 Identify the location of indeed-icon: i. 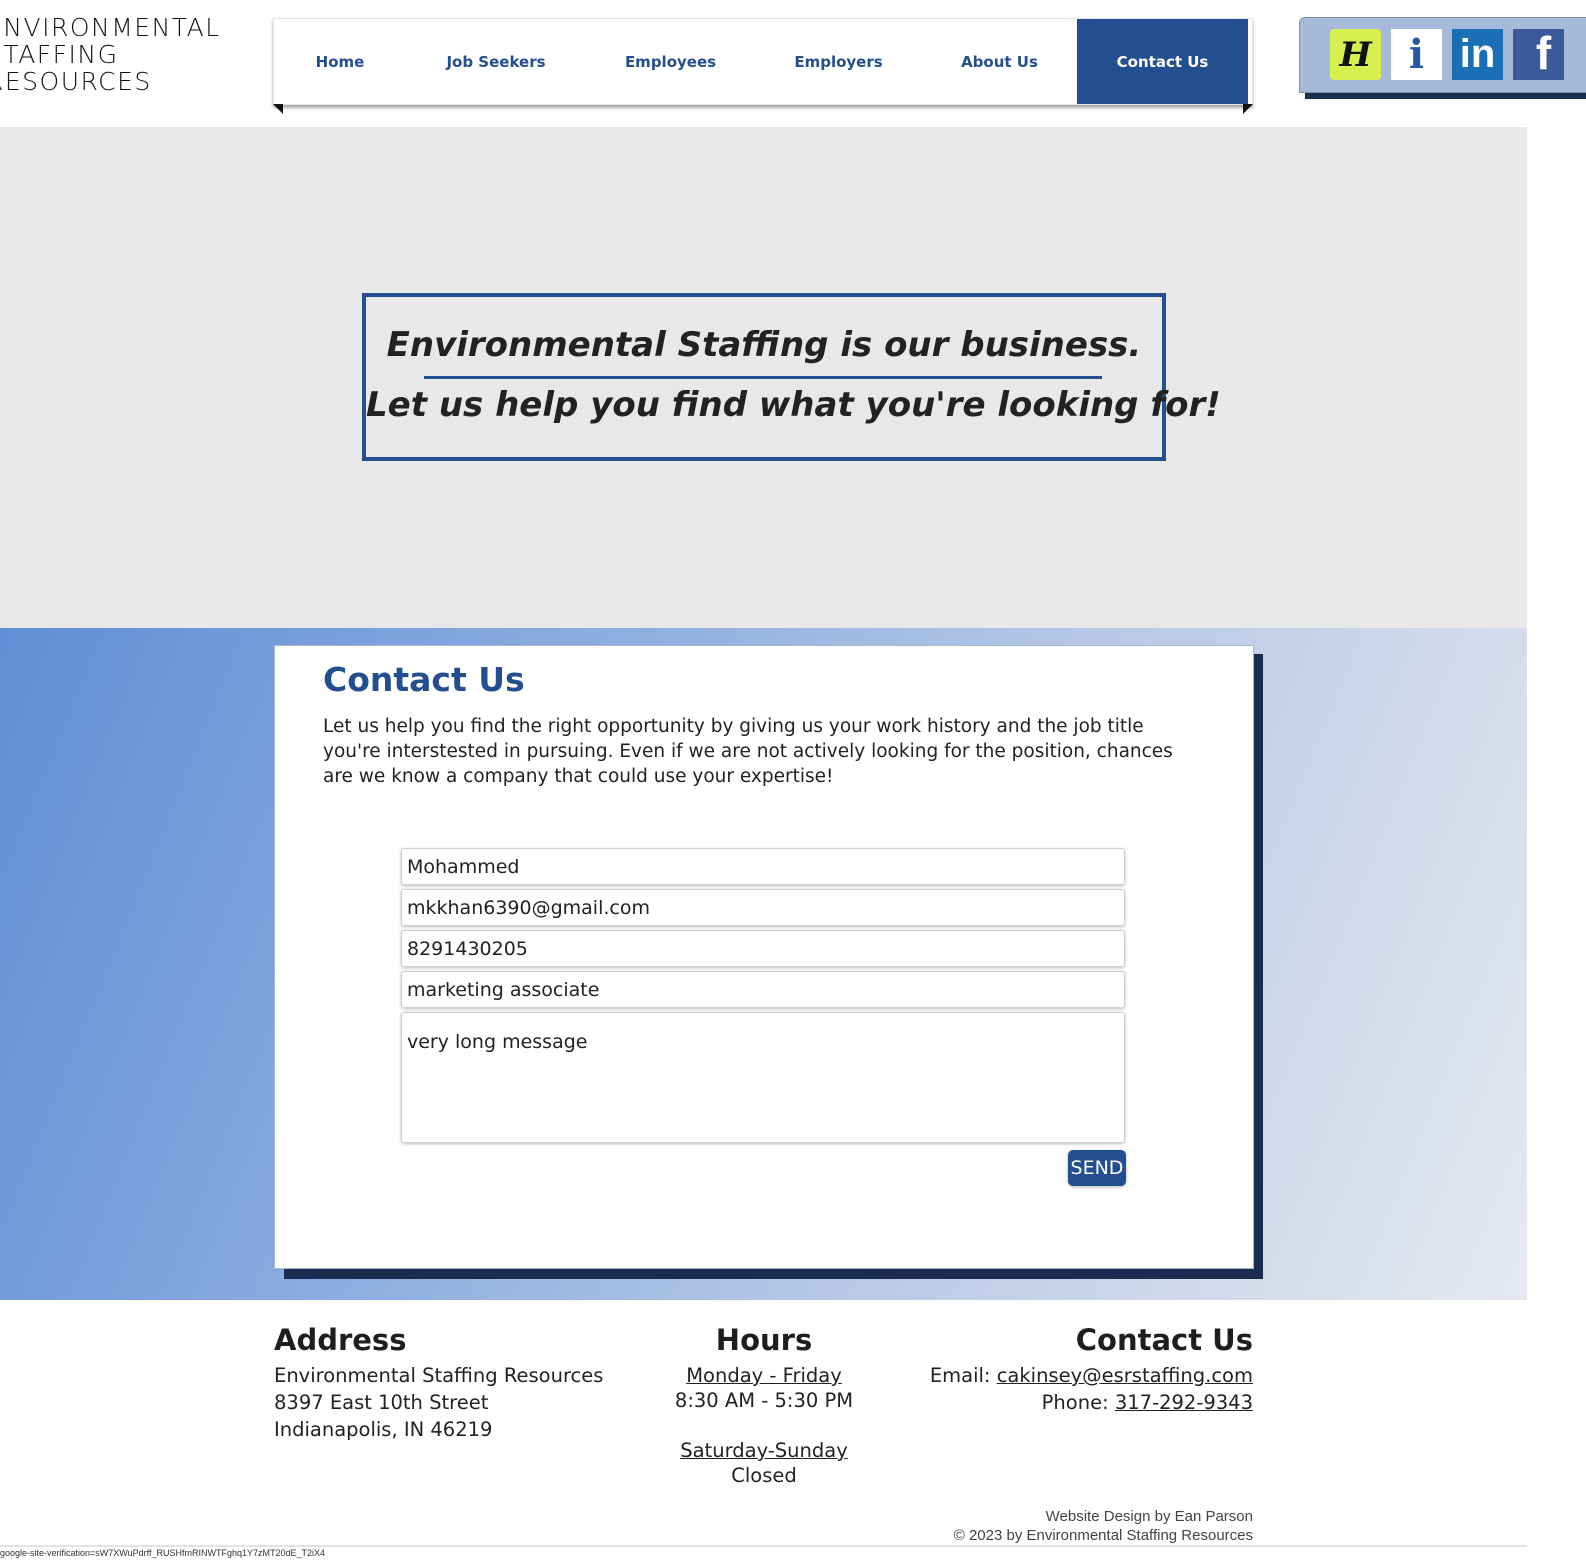
(1416, 54).